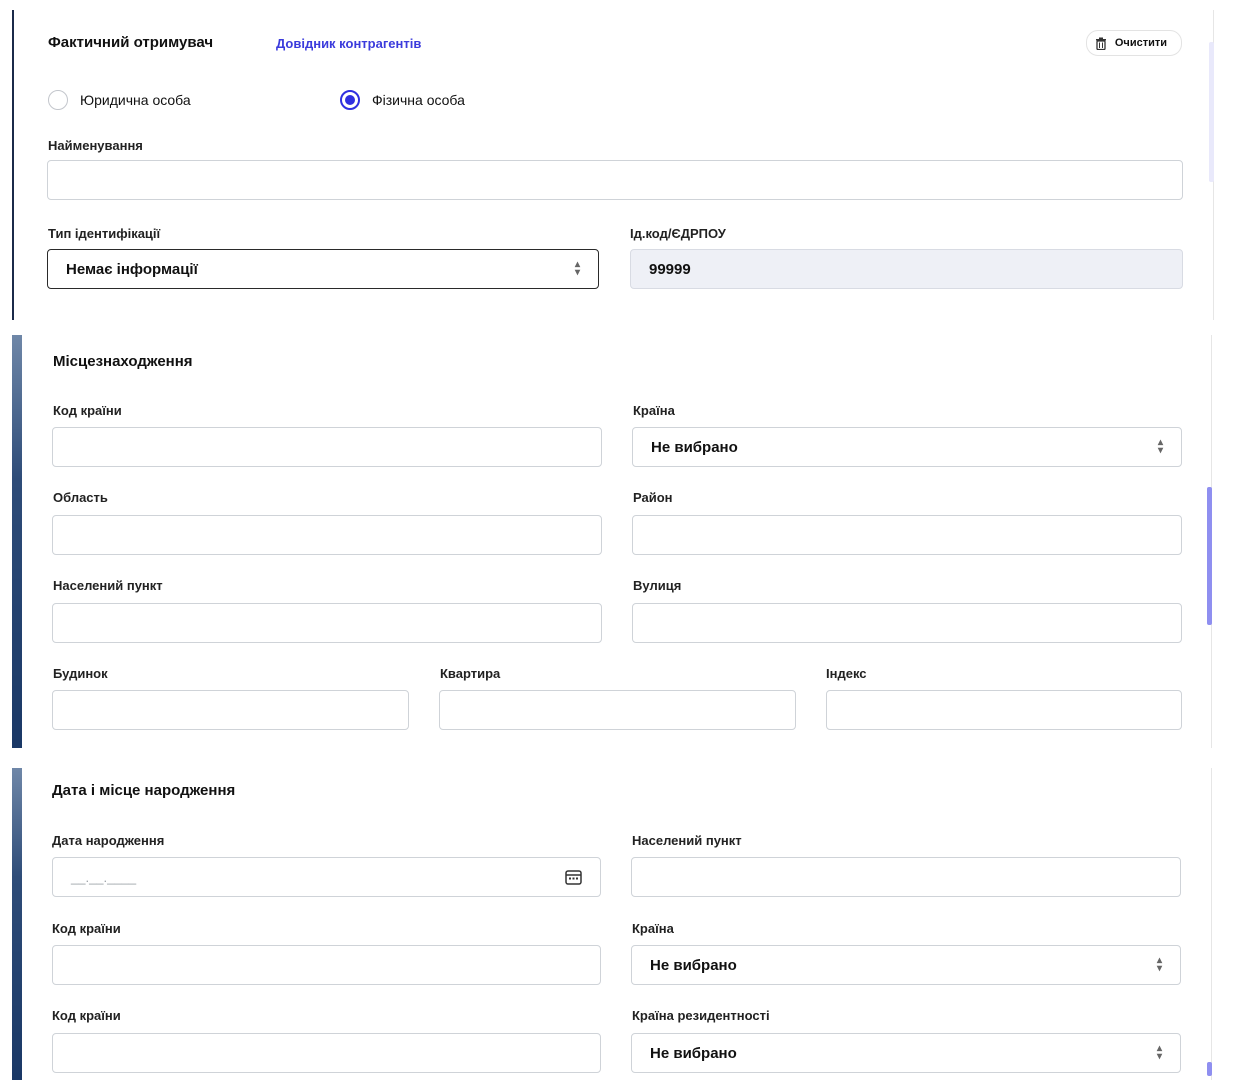 This screenshot has width=1250, height=1092. What do you see at coordinates (573, 877) in the screenshot?
I see `calendar-icon` at bounding box center [573, 877].